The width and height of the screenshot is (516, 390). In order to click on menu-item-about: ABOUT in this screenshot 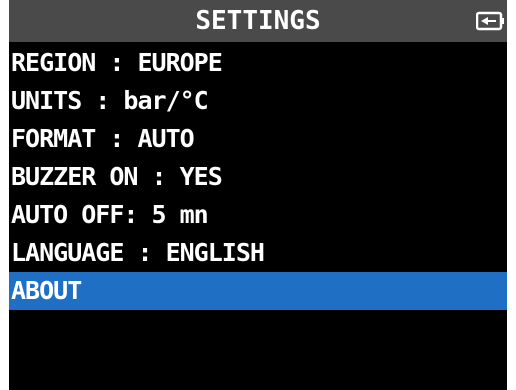, I will do `click(258, 291)`.